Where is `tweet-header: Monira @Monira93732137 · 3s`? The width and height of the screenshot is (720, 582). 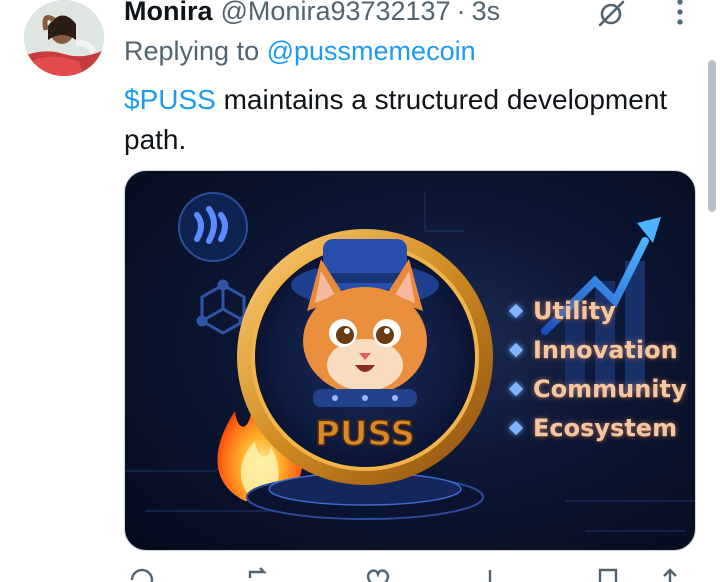 tweet-header: Monira @Monira93732137 · 3s is located at coordinates (312, 14).